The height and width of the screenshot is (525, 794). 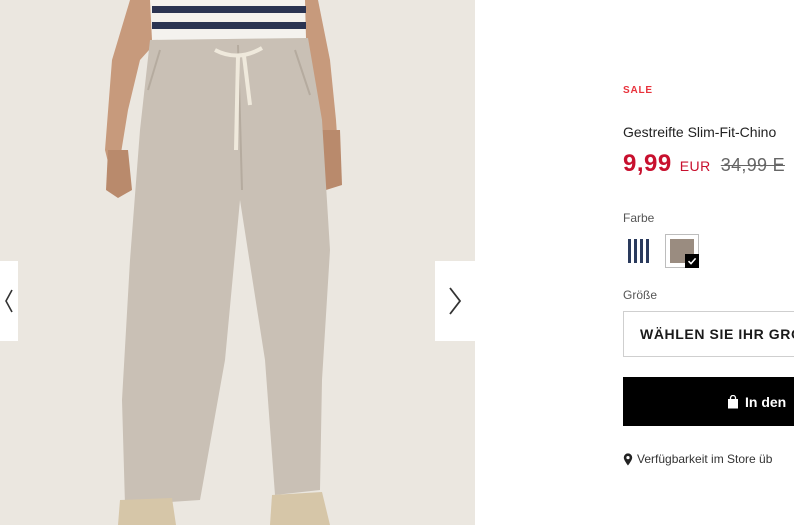 What do you see at coordinates (705, 459) in the screenshot?
I see `store-availability-label: Verfügbarkeit im Store üb` at bounding box center [705, 459].